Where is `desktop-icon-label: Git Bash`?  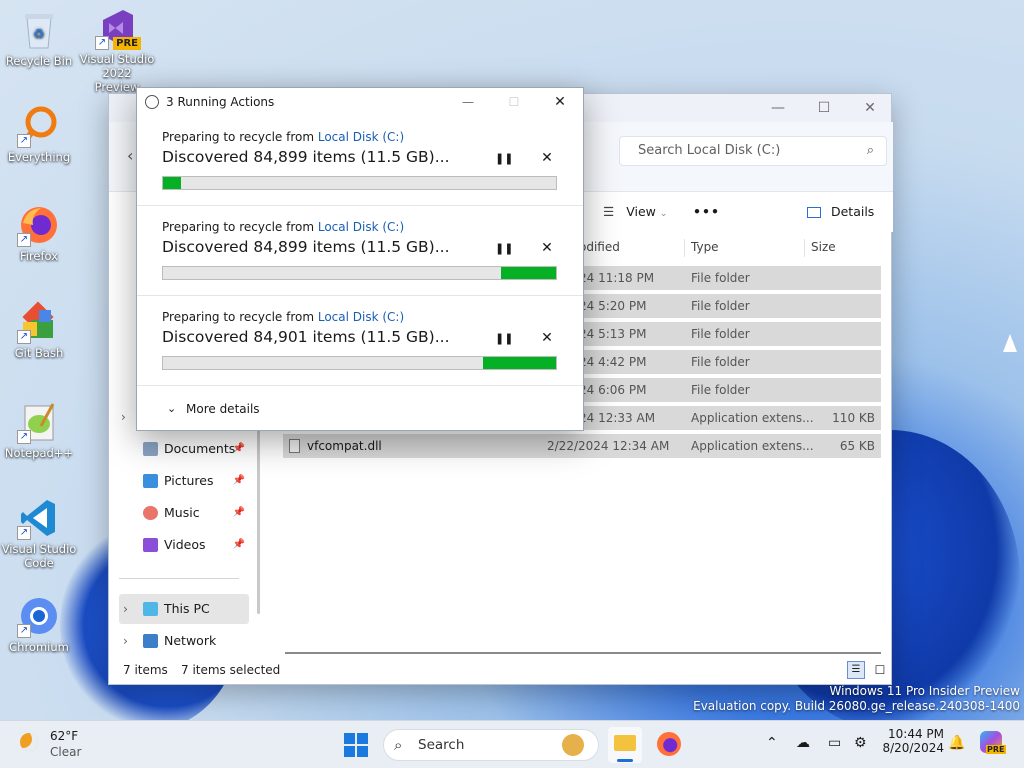
desktop-icon-label: Git Bash is located at coordinates (39, 353).